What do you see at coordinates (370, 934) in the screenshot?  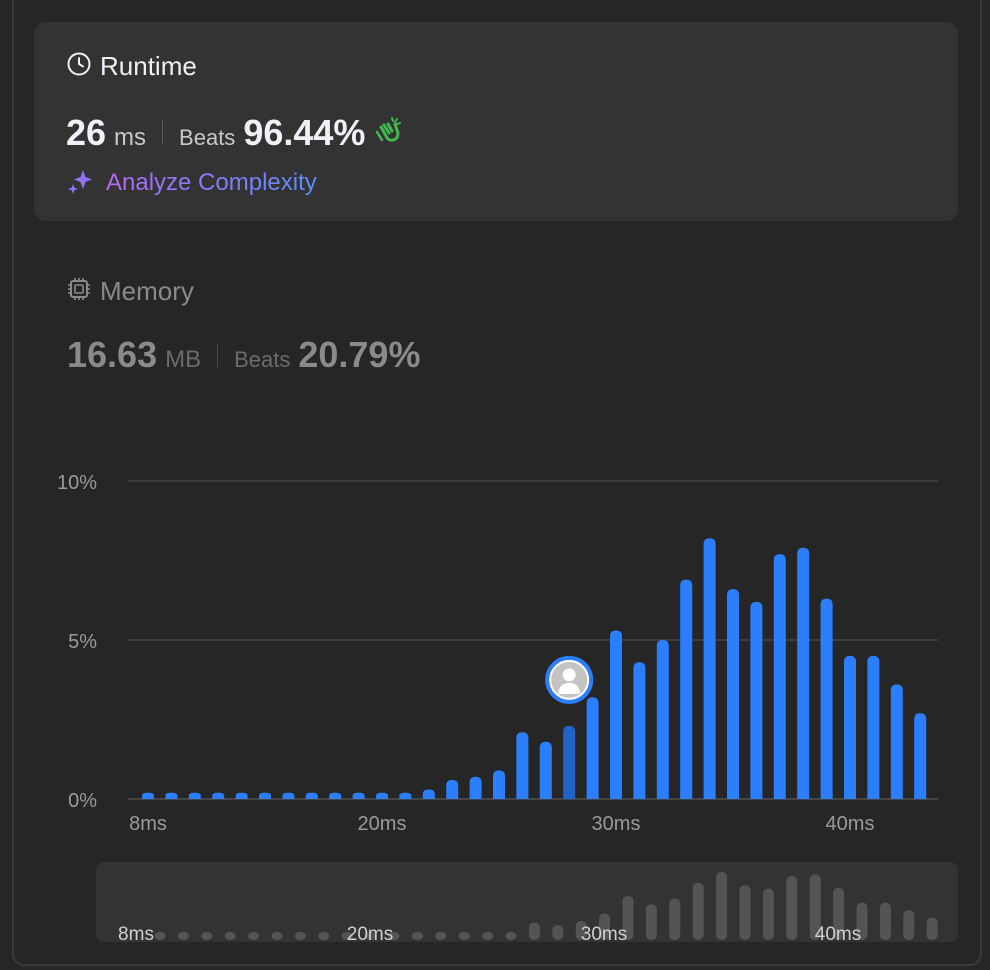 I see `navigator-tick-label: 20ms` at bounding box center [370, 934].